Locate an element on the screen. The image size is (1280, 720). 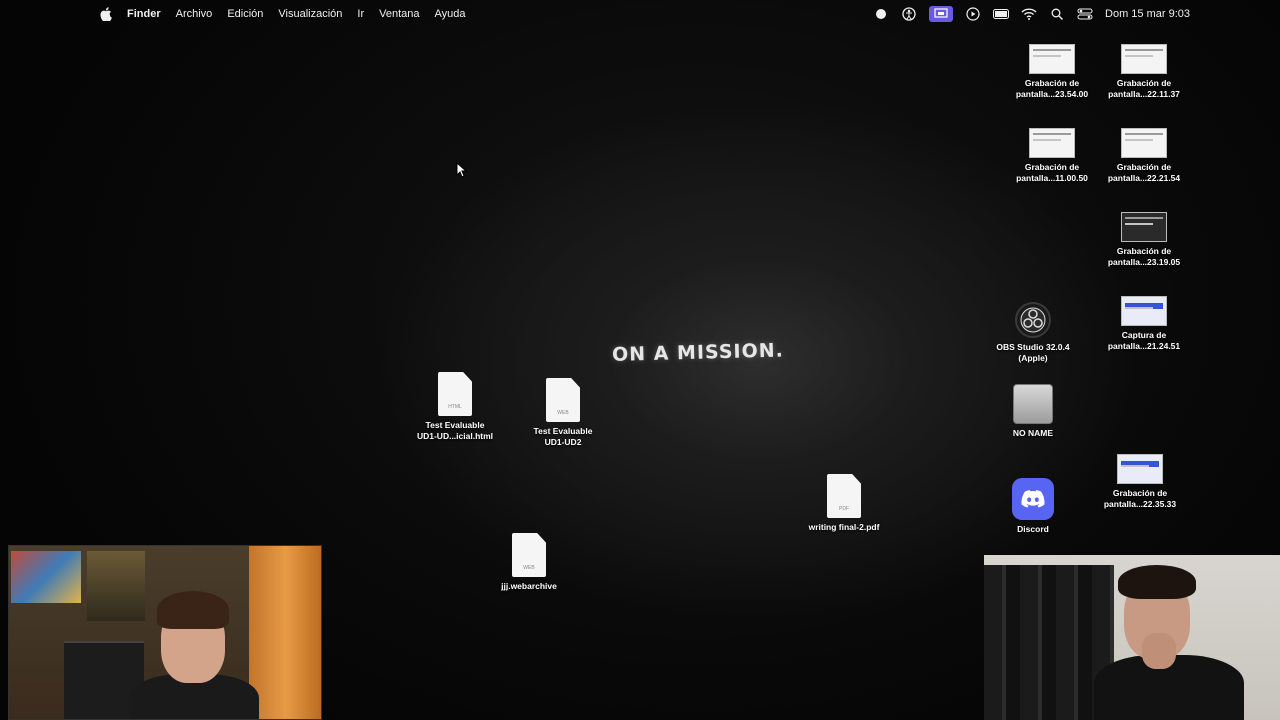
desktop-file-screenshot-6: Grabación de pantalla...22.35.33 is located at coordinates (1140, 482).